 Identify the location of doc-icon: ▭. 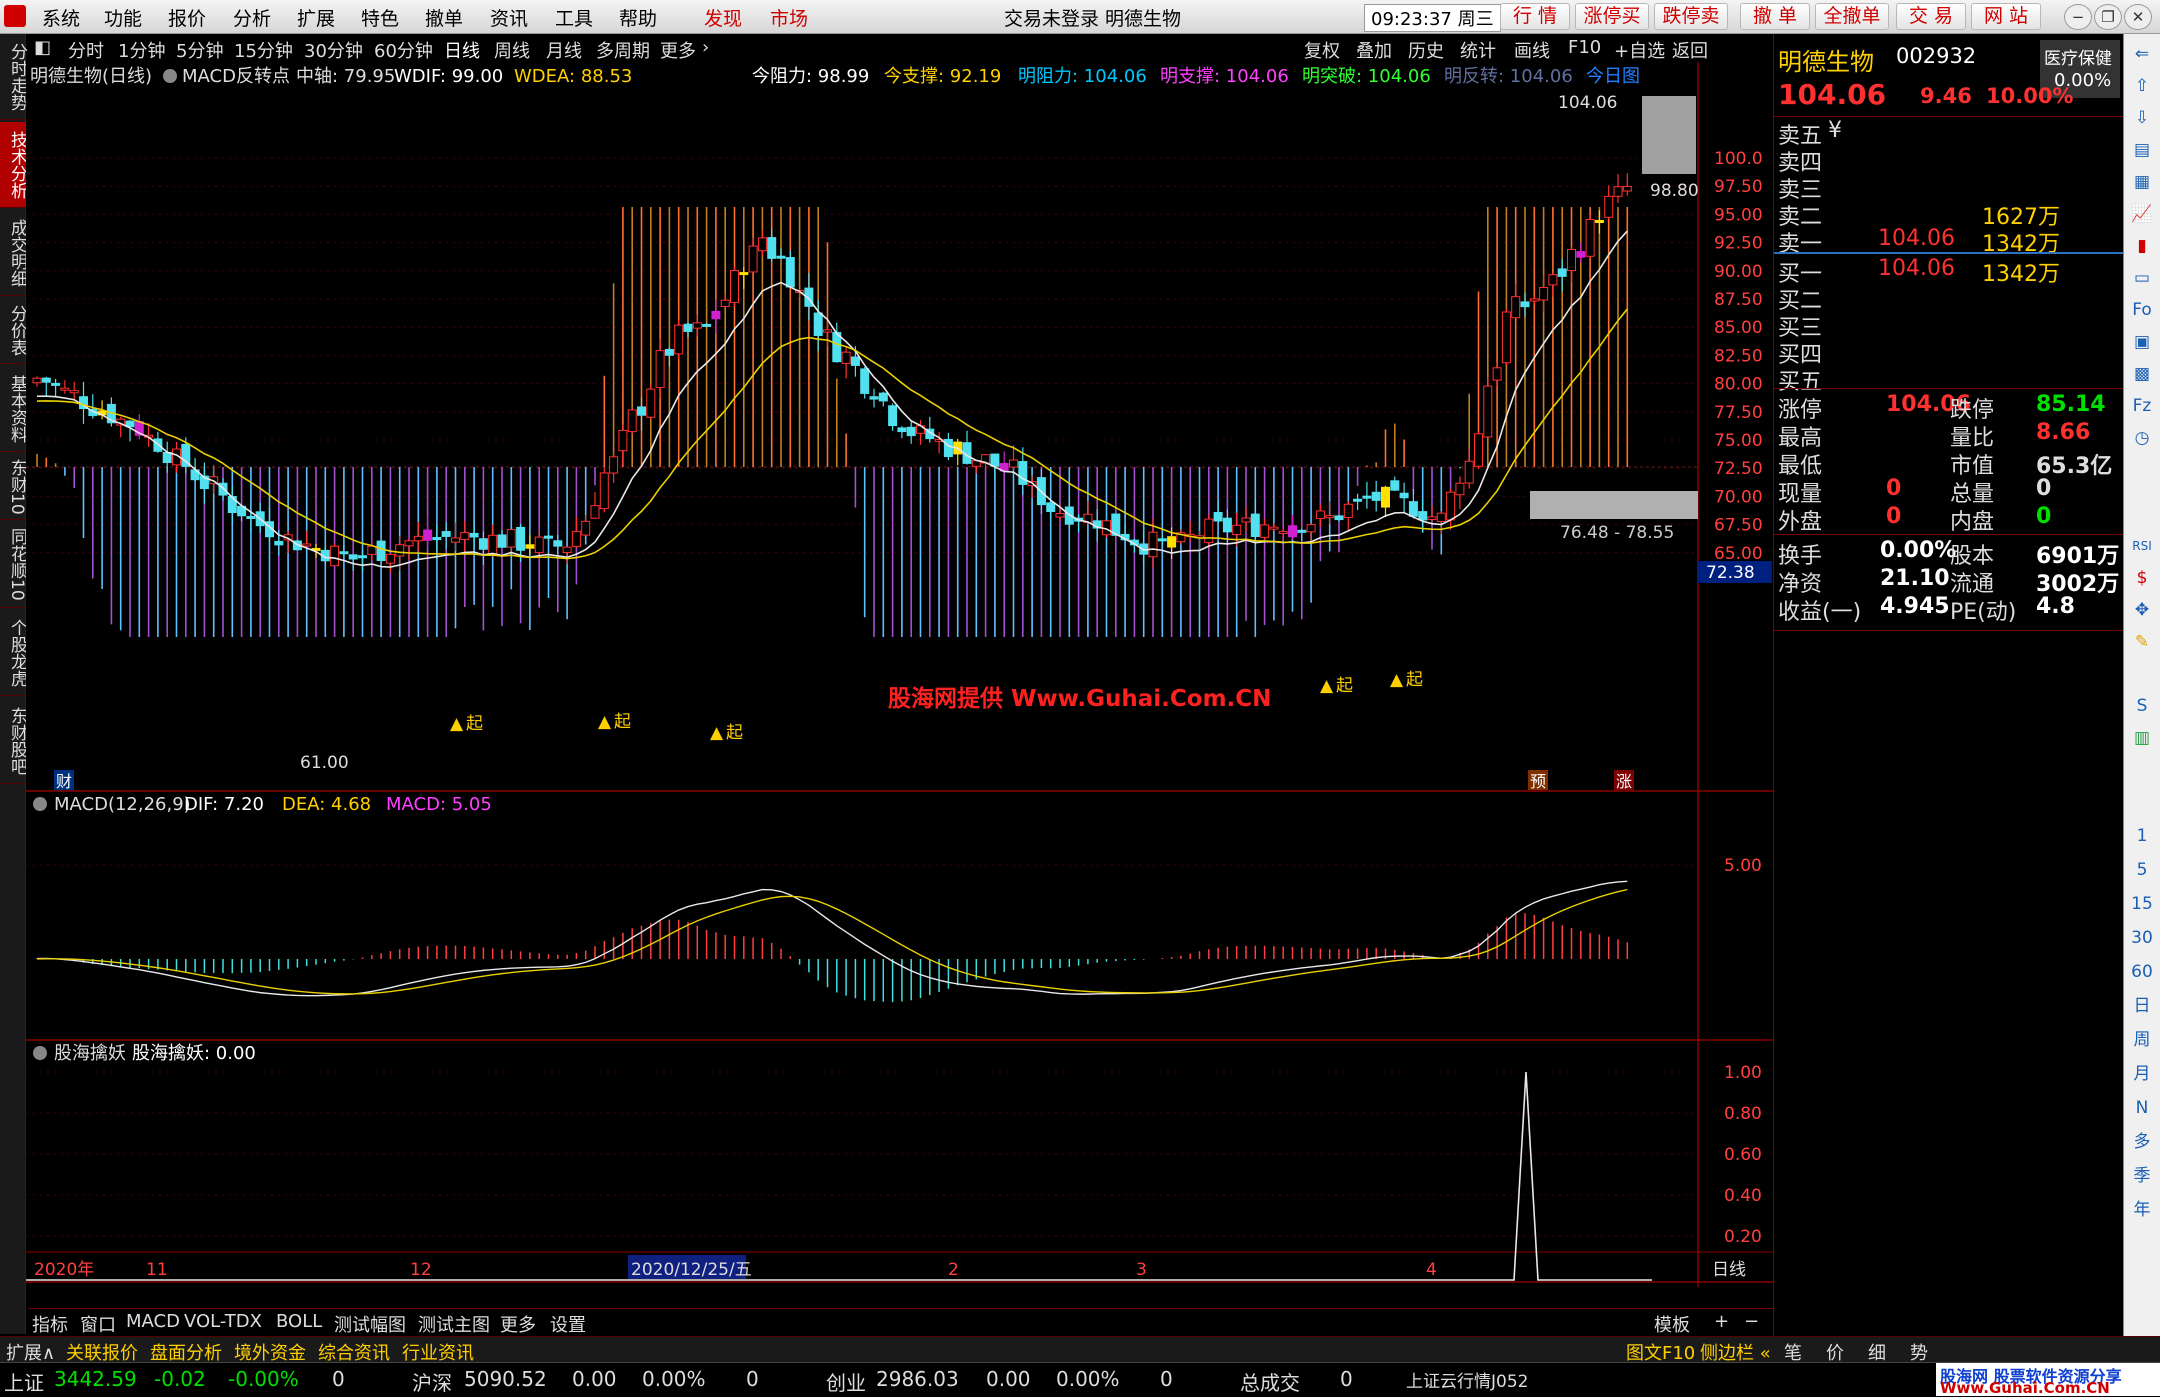
(2142, 278).